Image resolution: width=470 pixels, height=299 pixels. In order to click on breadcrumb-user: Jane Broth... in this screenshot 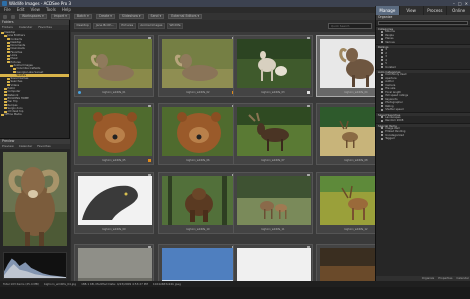, I will do `click(105, 26)`.